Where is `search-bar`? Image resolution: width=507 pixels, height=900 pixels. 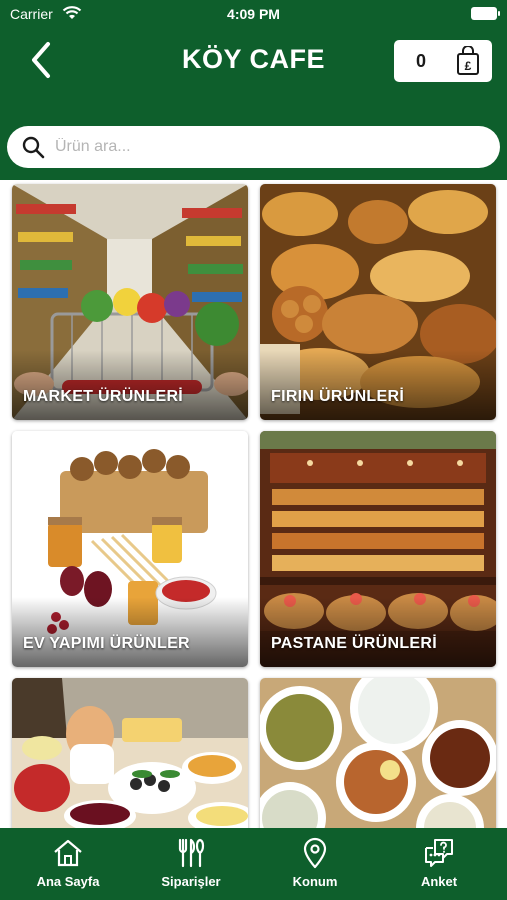 search-bar is located at coordinates (253, 147).